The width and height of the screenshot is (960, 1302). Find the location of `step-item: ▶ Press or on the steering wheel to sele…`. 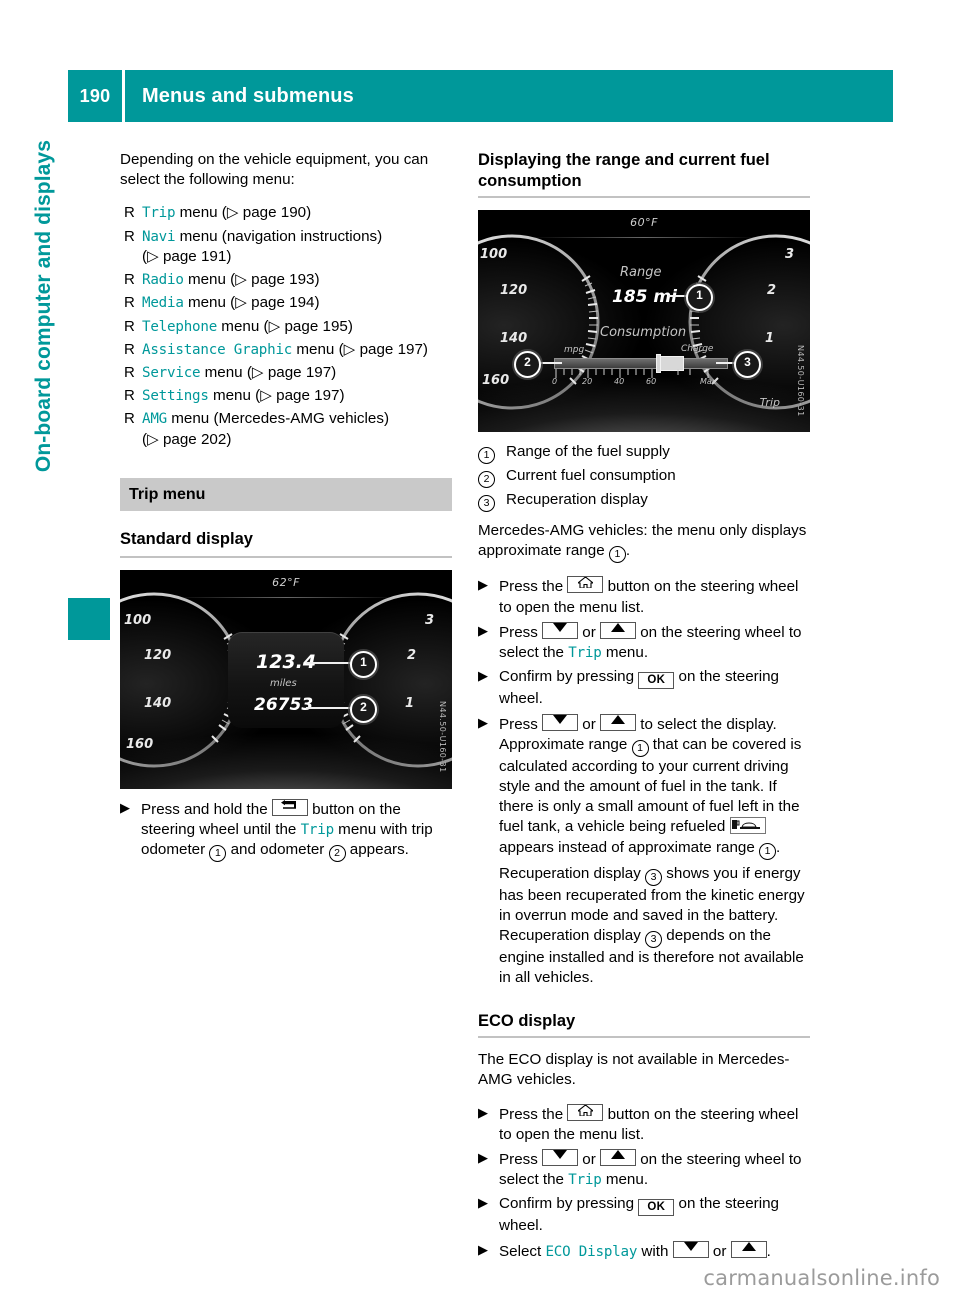

step-item: ▶ Press or on the steering wheel to sele… is located at coordinates (644, 642).